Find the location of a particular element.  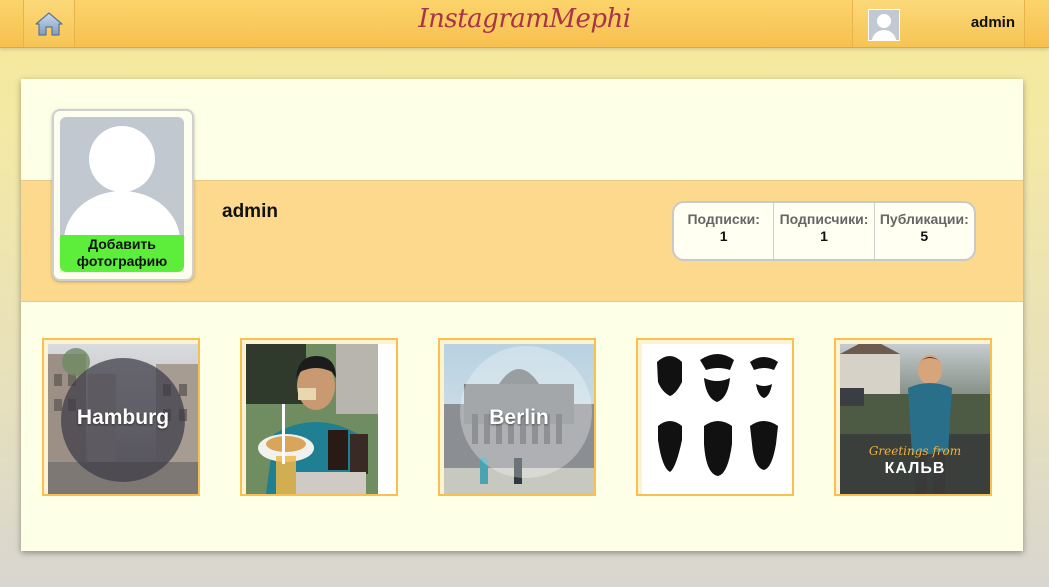

post-thumbnail: Greetings from КАЛЬВ is located at coordinates (913, 417).